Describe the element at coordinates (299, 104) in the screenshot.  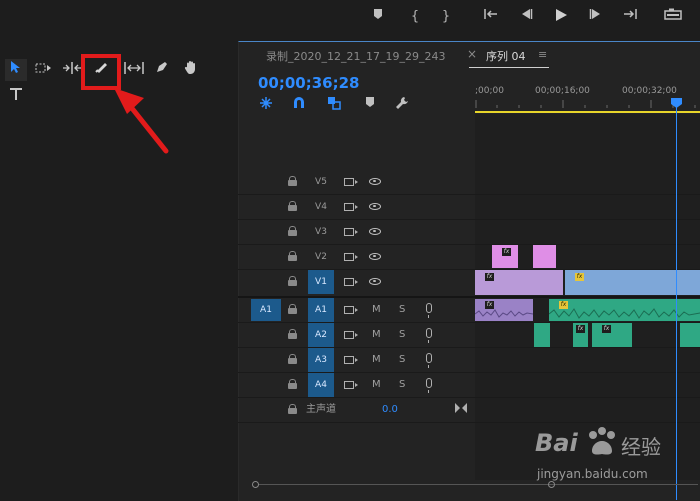
I see `snap-icon` at that location.